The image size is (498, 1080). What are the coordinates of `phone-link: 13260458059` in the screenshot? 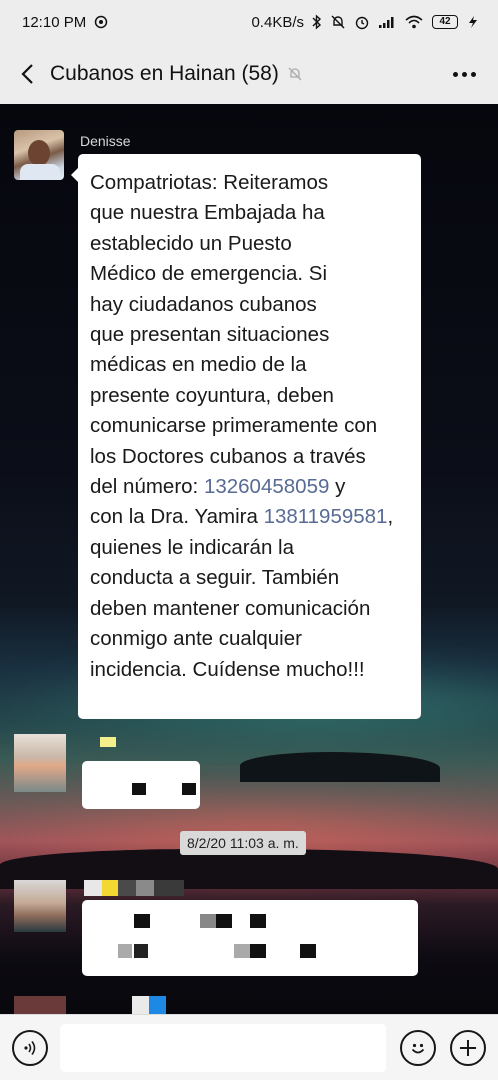 It's located at (266, 486).